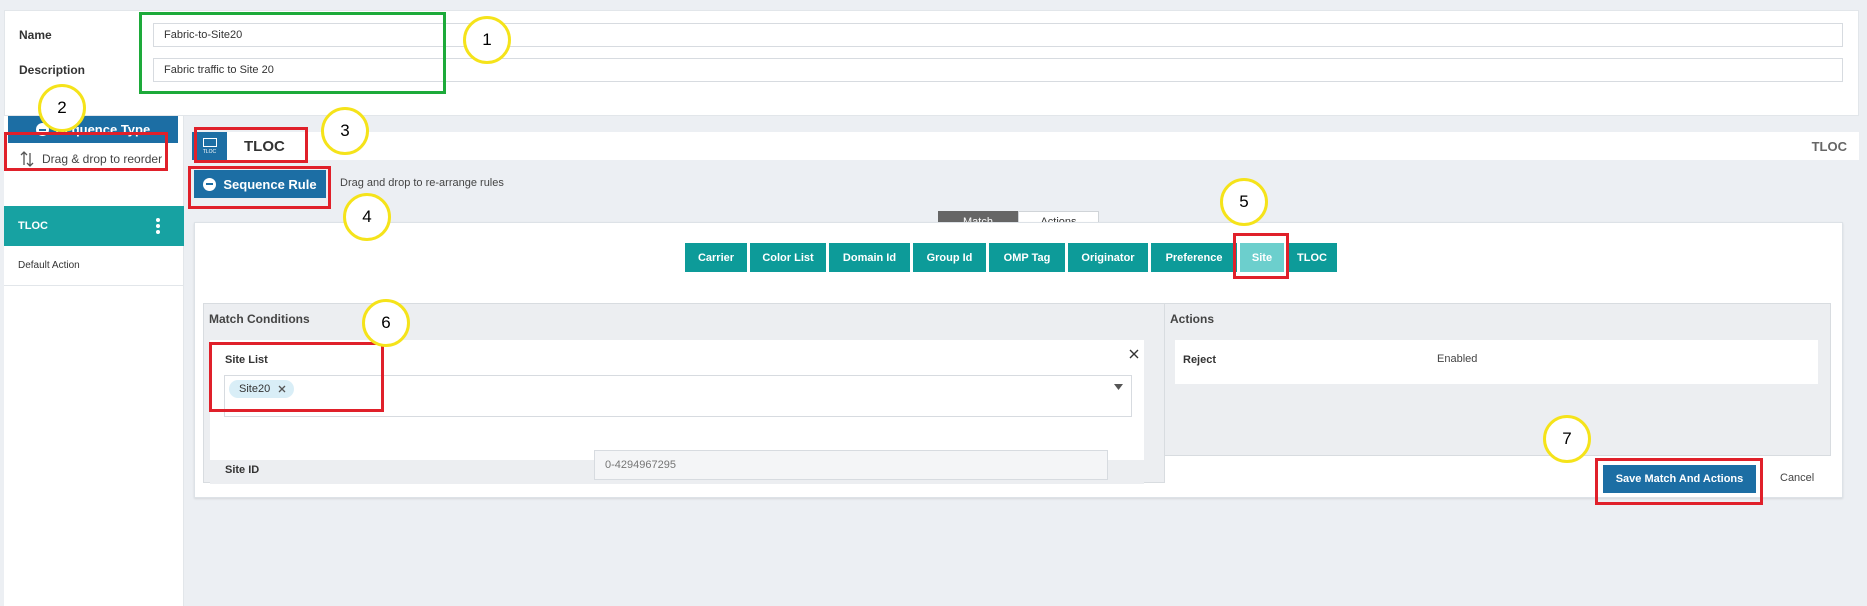  What do you see at coordinates (296, 377) in the screenshot?
I see `annotation-box-site-list` at bounding box center [296, 377].